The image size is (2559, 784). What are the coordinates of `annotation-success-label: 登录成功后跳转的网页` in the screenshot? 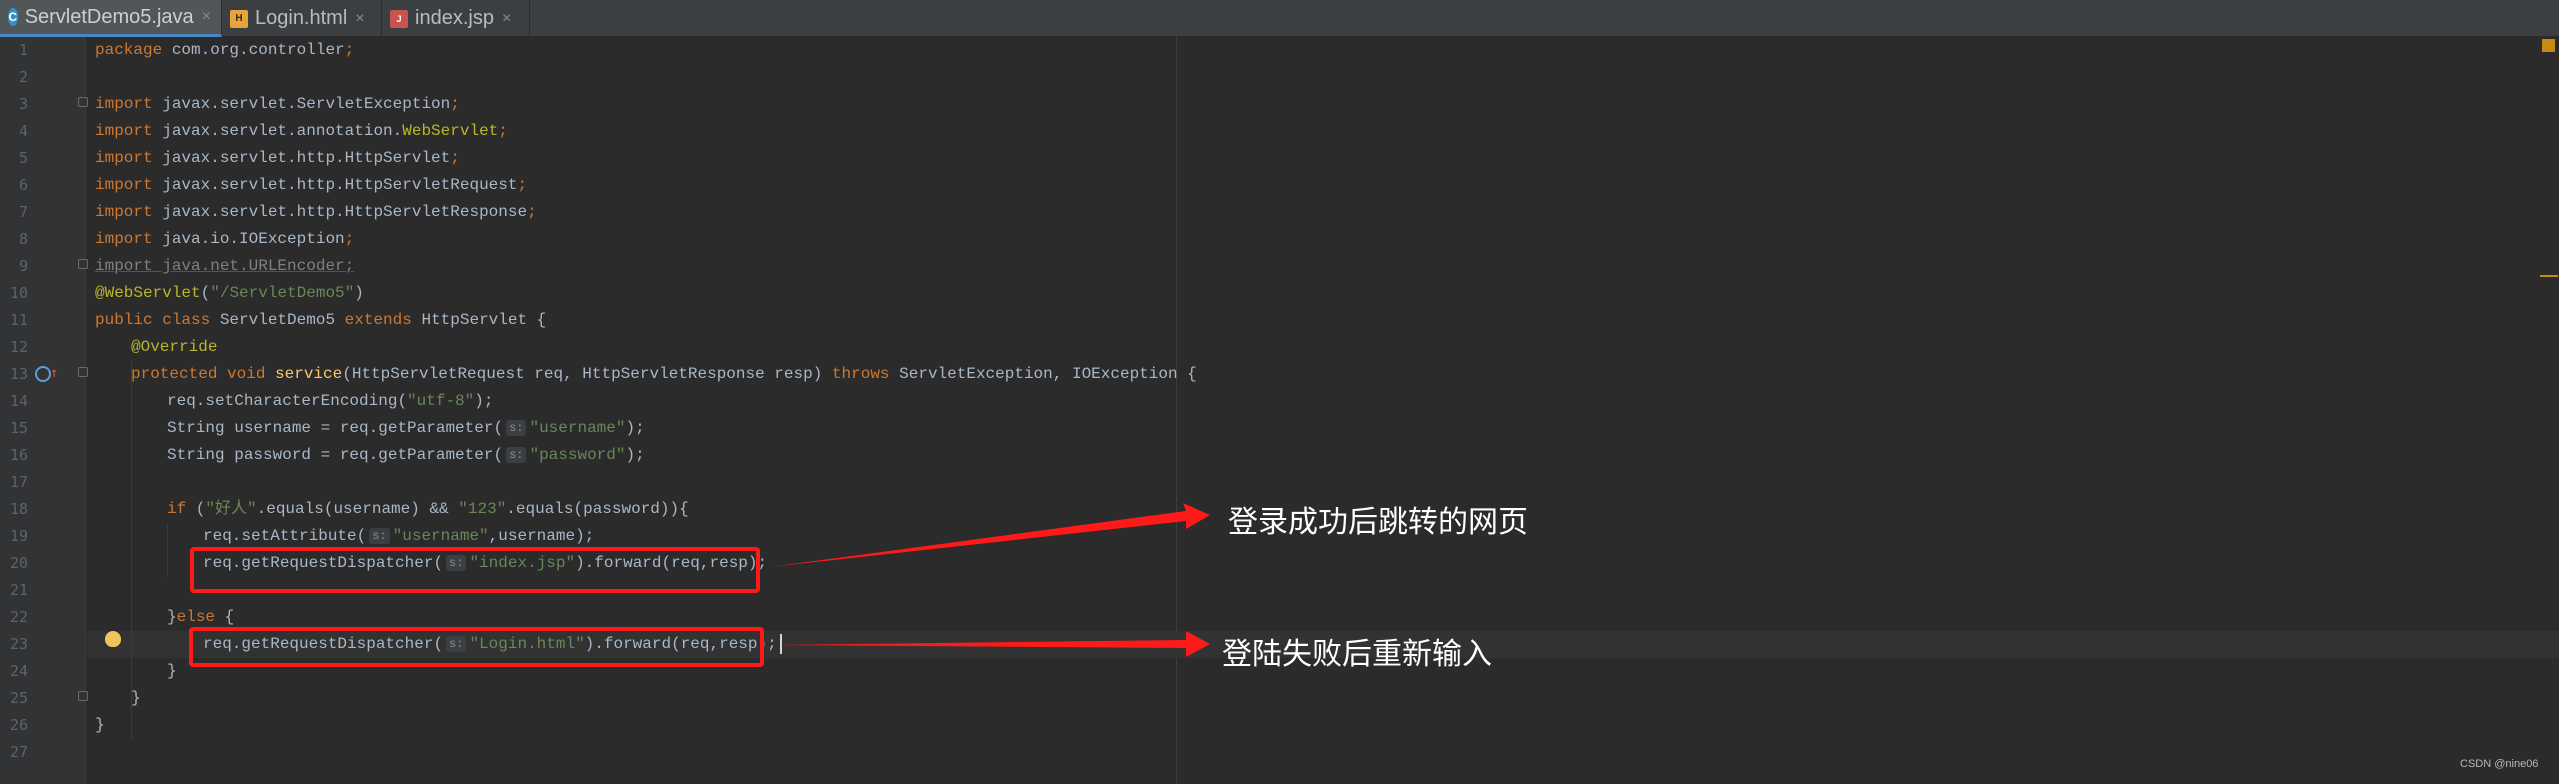 It's located at (1378, 522).